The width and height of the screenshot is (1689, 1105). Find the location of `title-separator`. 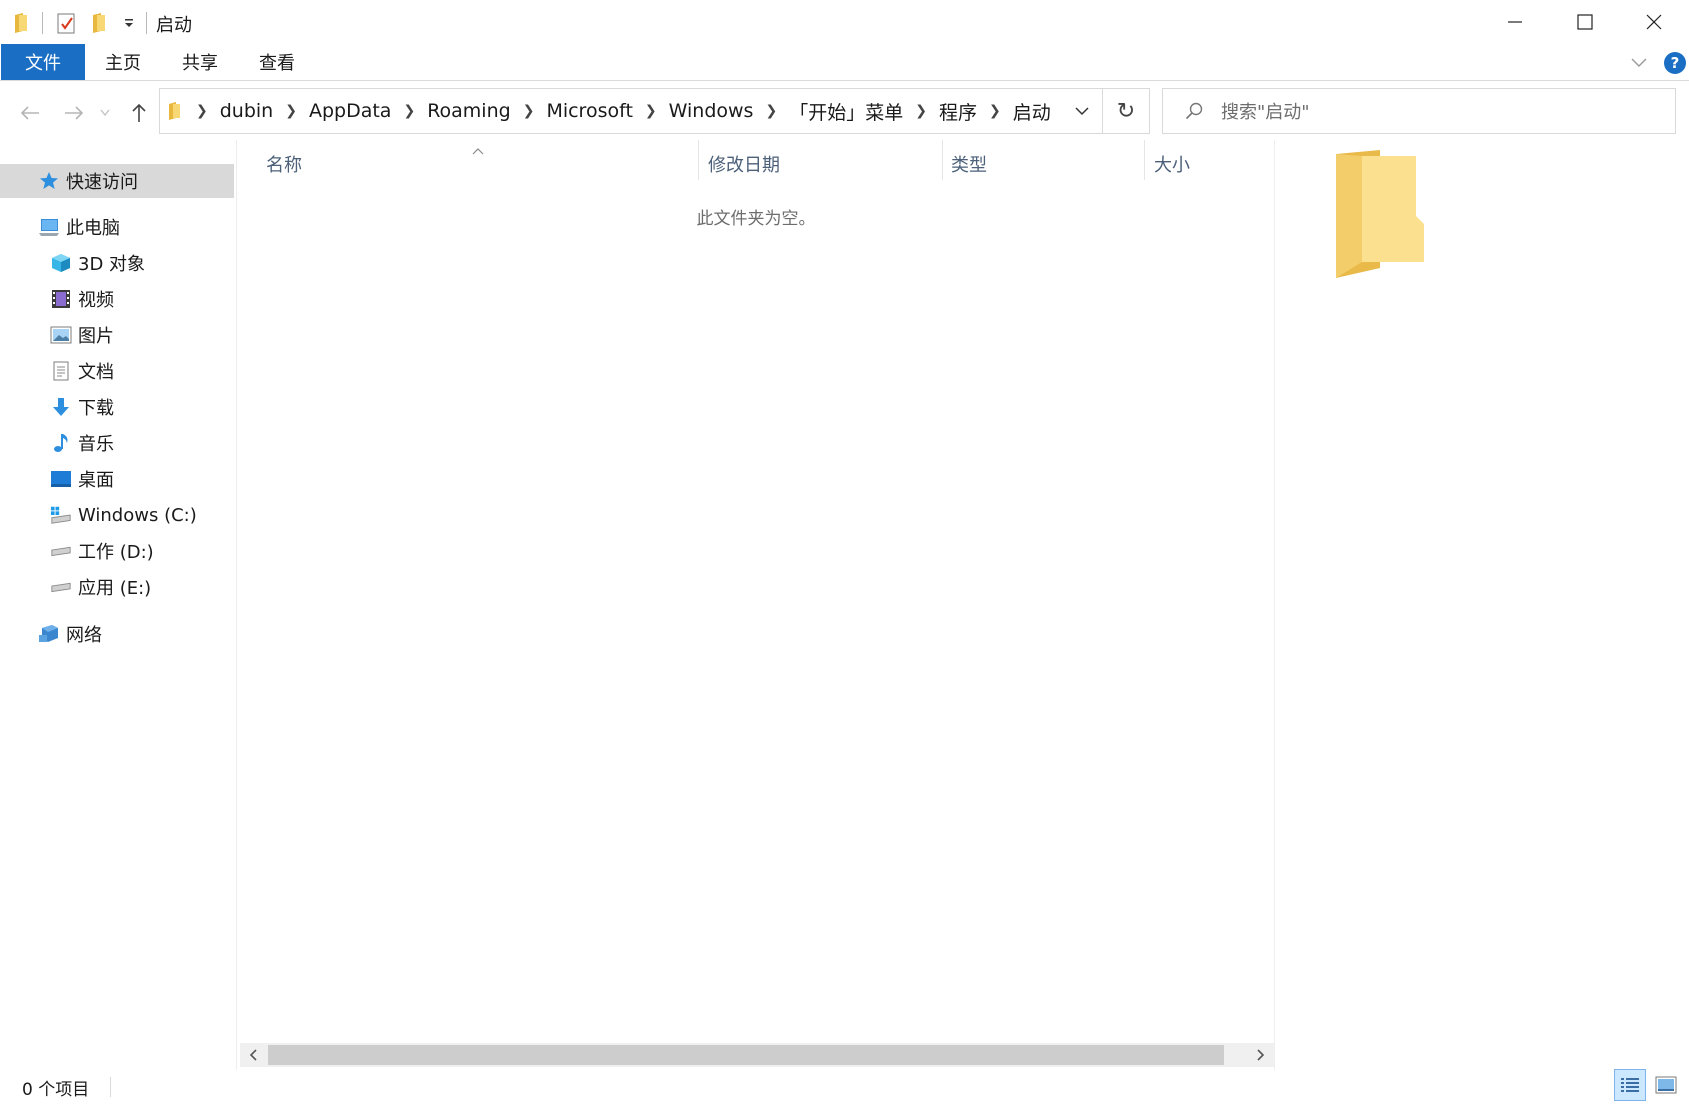

title-separator is located at coordinates (146, 23).